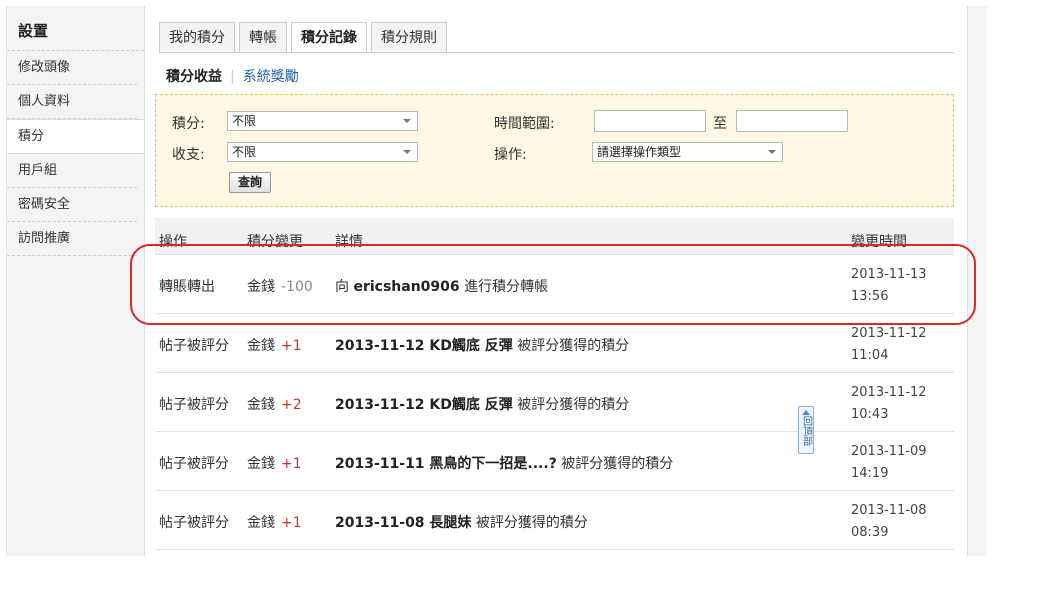  What do you see at coordinates (889, 510) in the screenshot?
I see `row-date: 2013-11-08` at bounding box center [889, 510].